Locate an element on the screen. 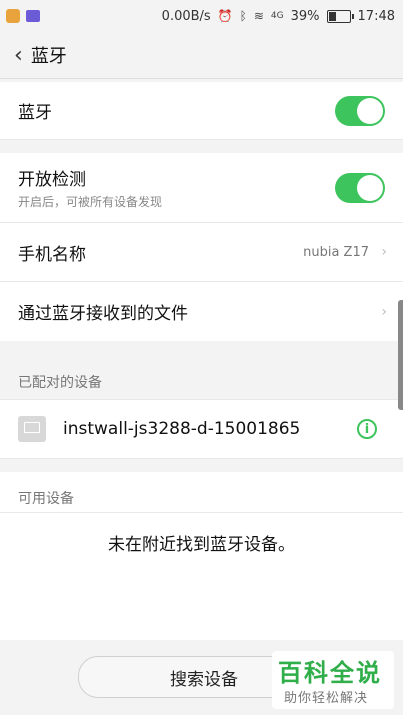  laptop-icon is located at coordinates (32, 429).